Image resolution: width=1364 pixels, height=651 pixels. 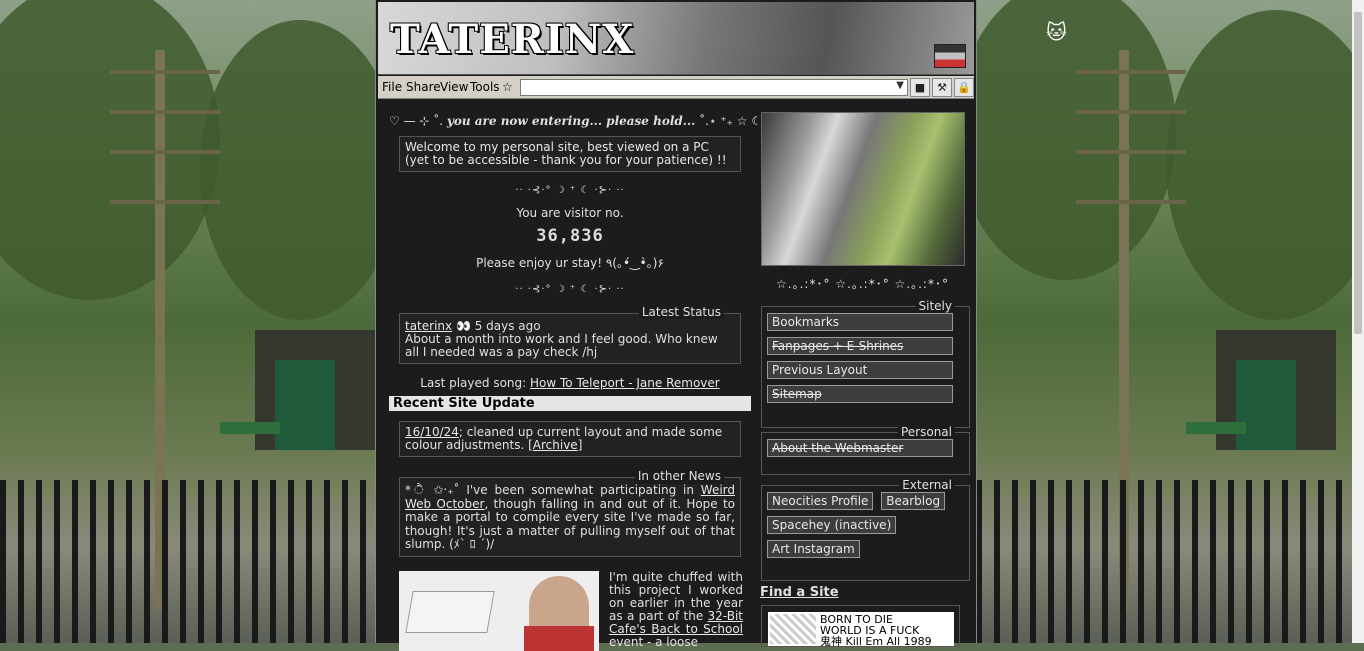 I want to click on menu-bar: File Share View Tools ☆ ▼ ■ ⚒ 🔒, so click(x=676, y=87).